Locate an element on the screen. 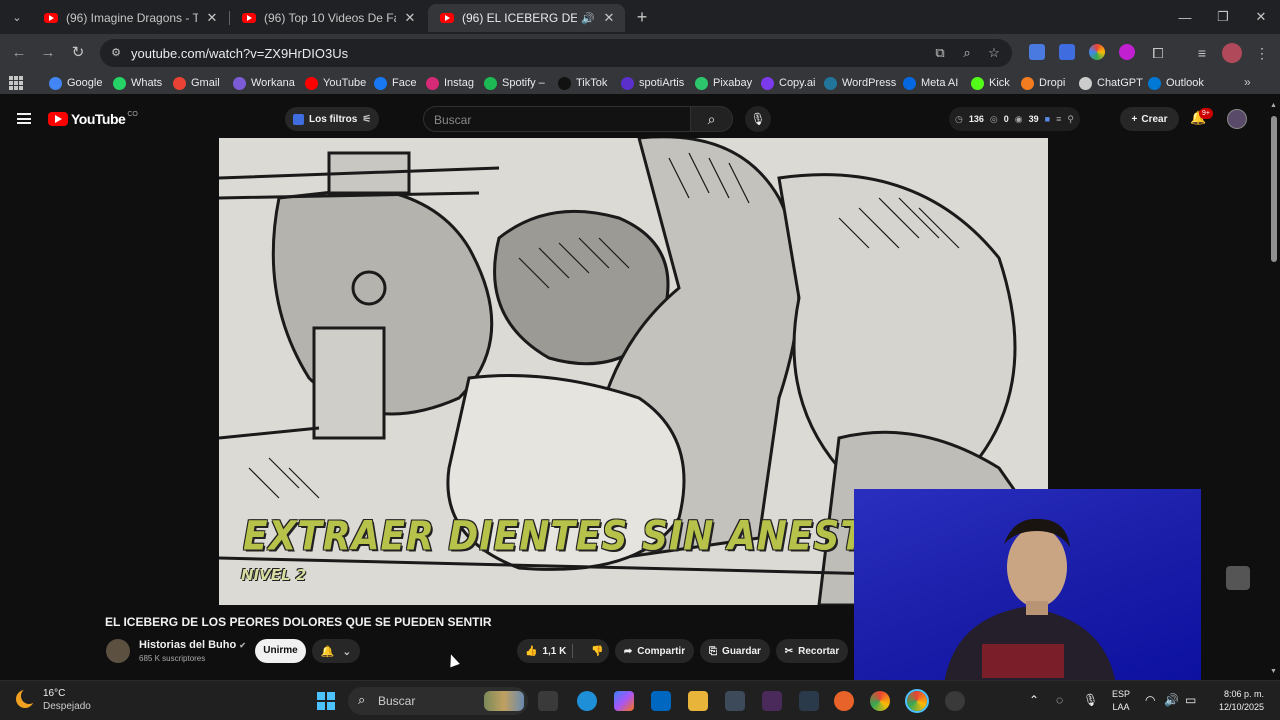  bookmark-spotify: Spotify – is located at coordinates (514, 83).